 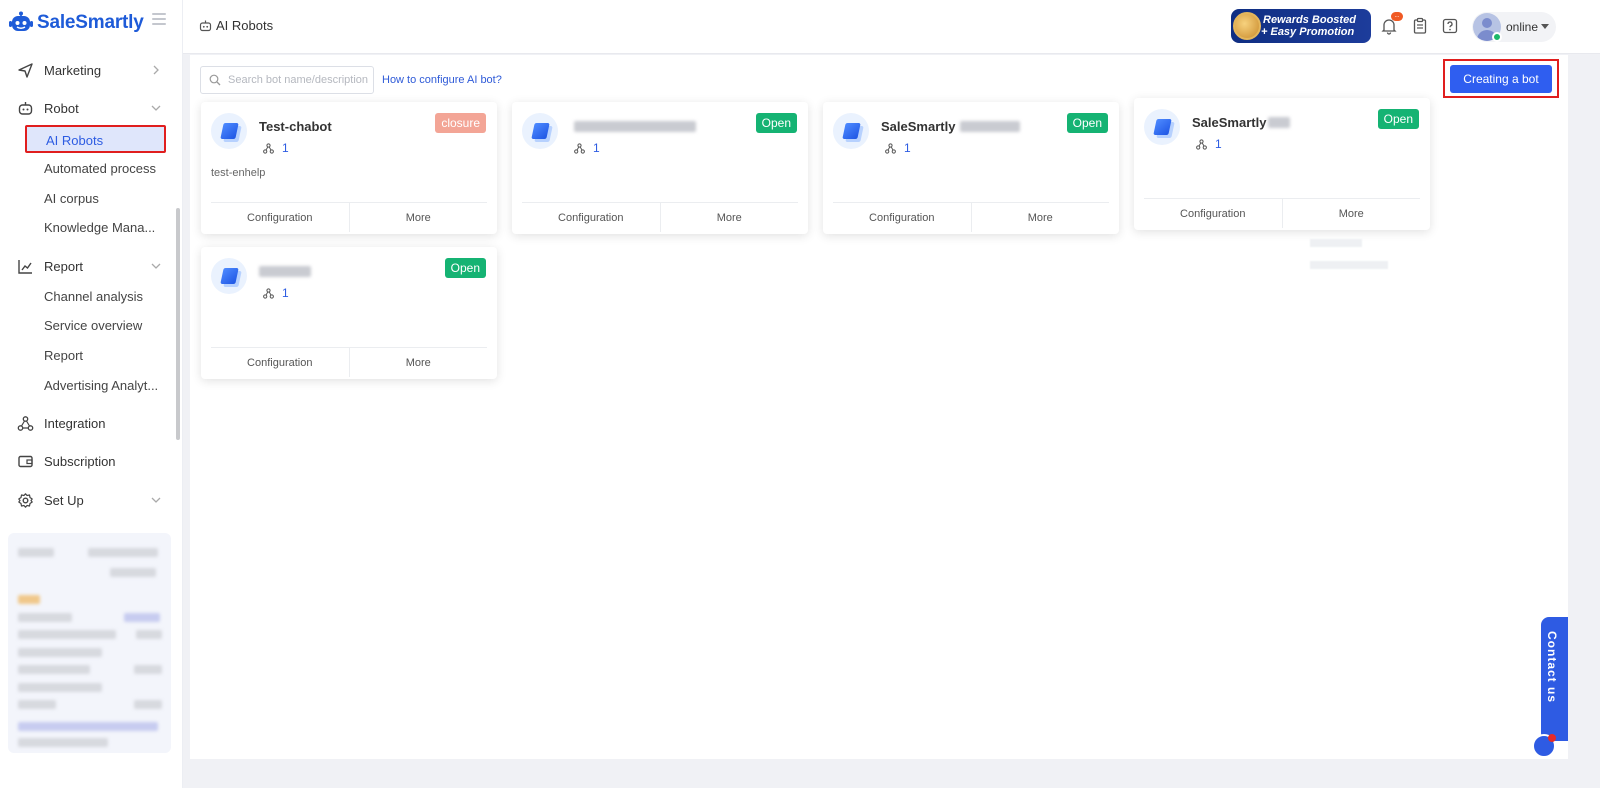 What do you see at coordinates (1545, 26) in the screenshot?
I see `caret-down-icon` at bounding box center [1545, 26].